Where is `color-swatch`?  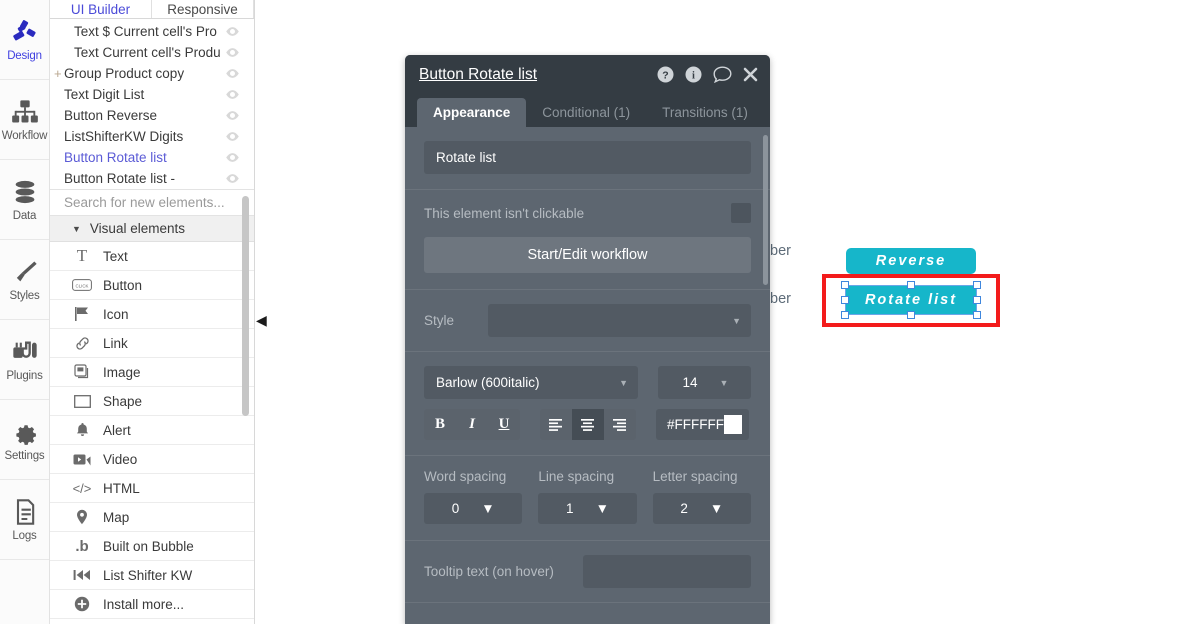
color-swatch is located at coordinates (733, 424).